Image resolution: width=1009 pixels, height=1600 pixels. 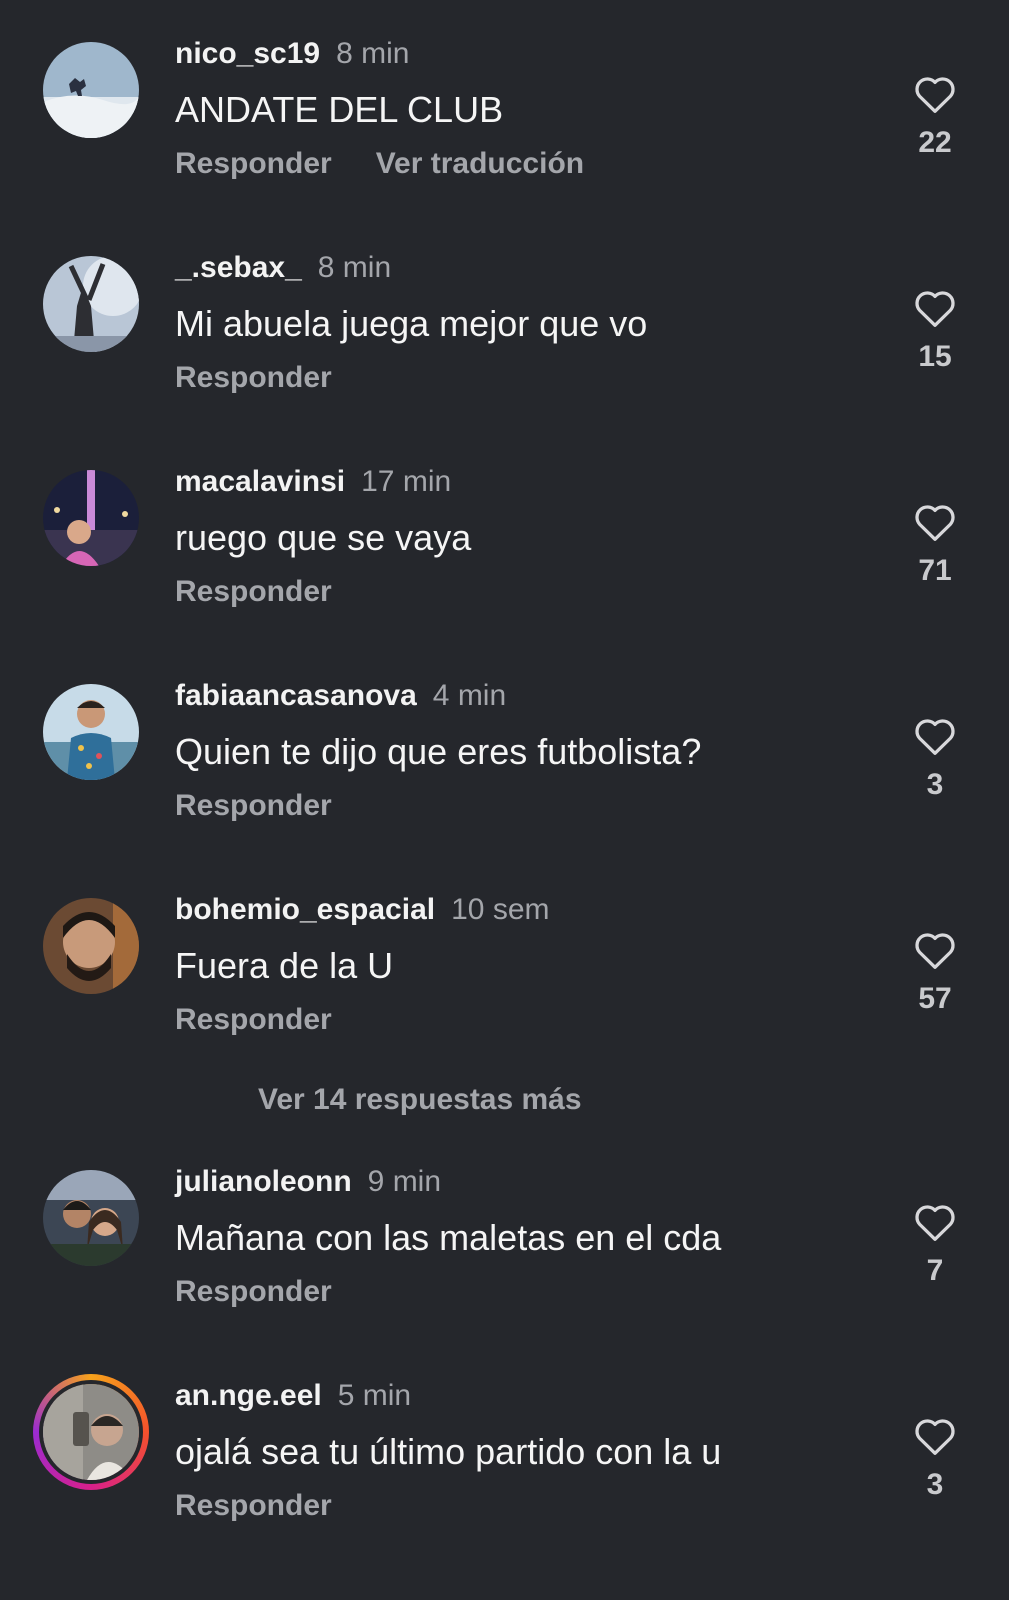 I want to click on username: macalavinsi, so click(x=260, y=481).